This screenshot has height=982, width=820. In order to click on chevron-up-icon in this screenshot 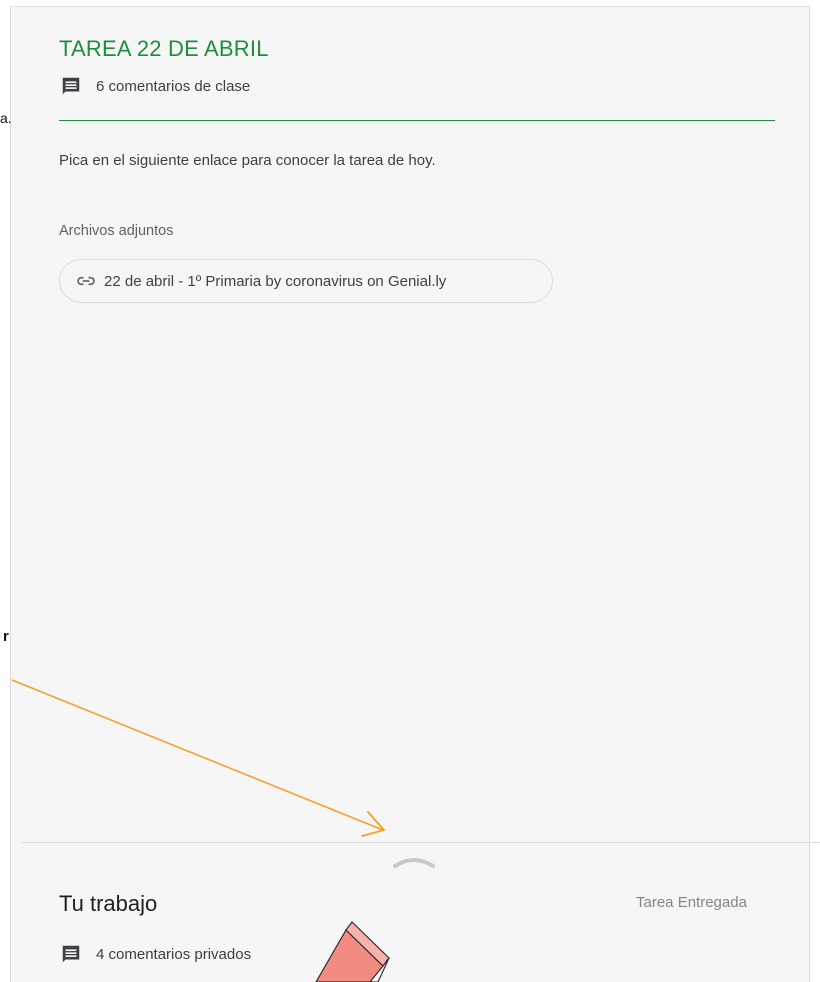, I will do `click(414, 861)`.